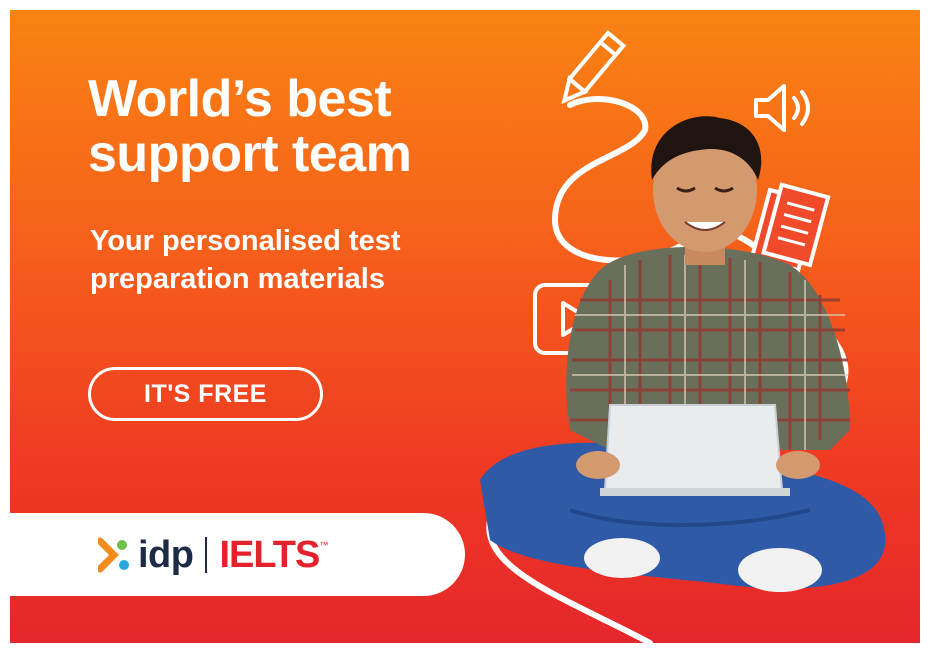  What do you see at coordinates (113, 555) in the screenshot?
I see `idp-logo-icon` at bounding box center [113, 555].